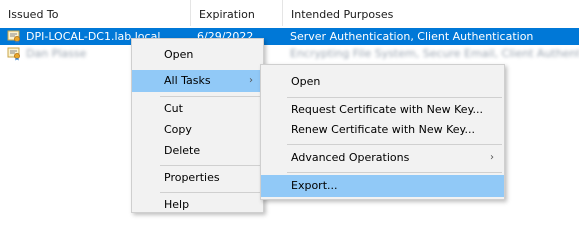 The width and height of the screenshot is (579, 240). I want to click on menu-item-delete: Delete, so click(197, 151).